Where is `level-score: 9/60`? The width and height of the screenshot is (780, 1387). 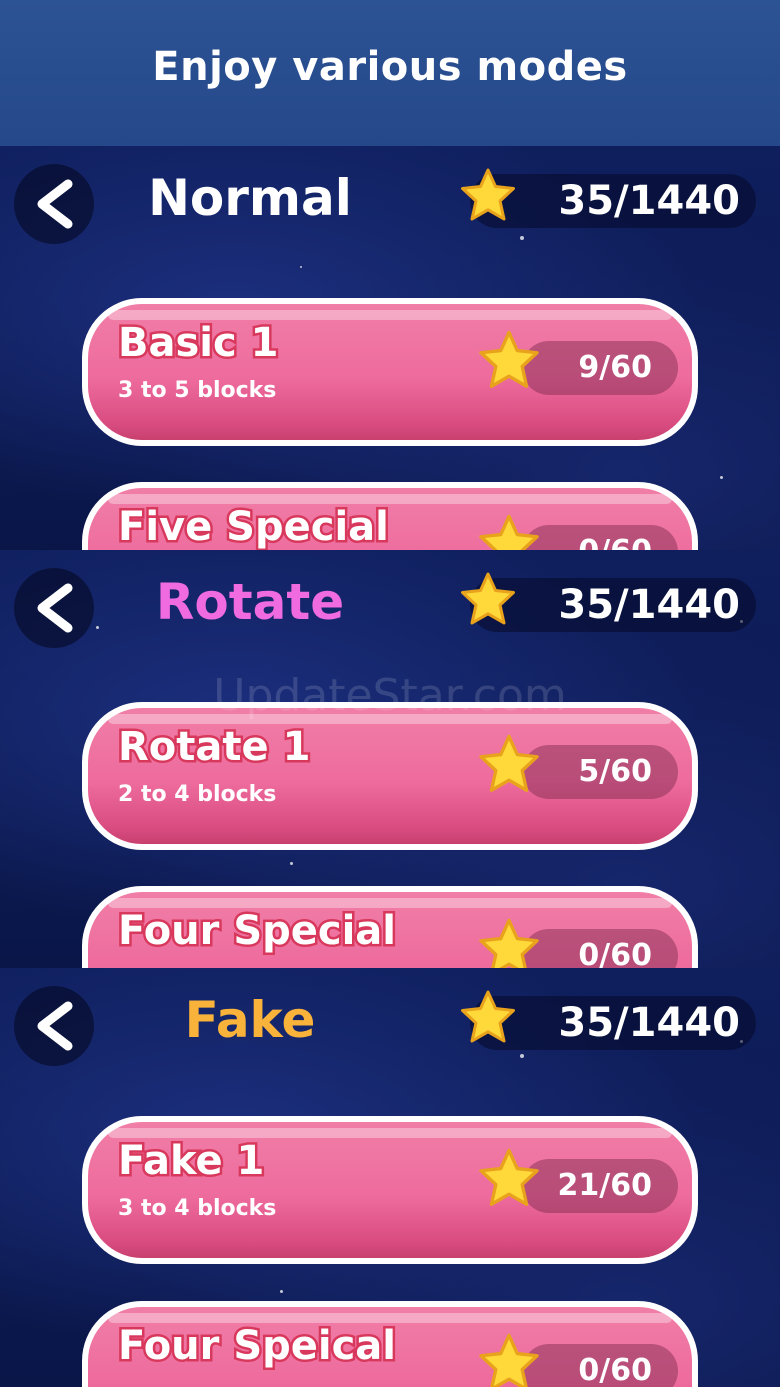 level-score: 9/60 is located at coordinates (615, 367).